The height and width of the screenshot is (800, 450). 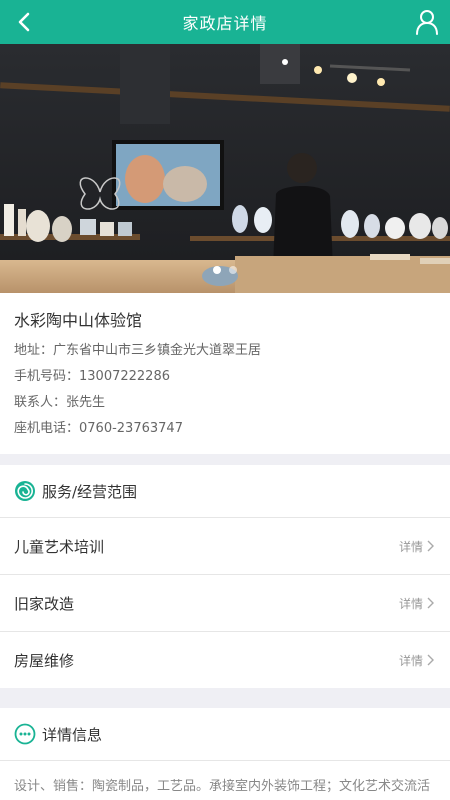 I want to click on page-title: 家政店详情, so click(x=225, y=23).